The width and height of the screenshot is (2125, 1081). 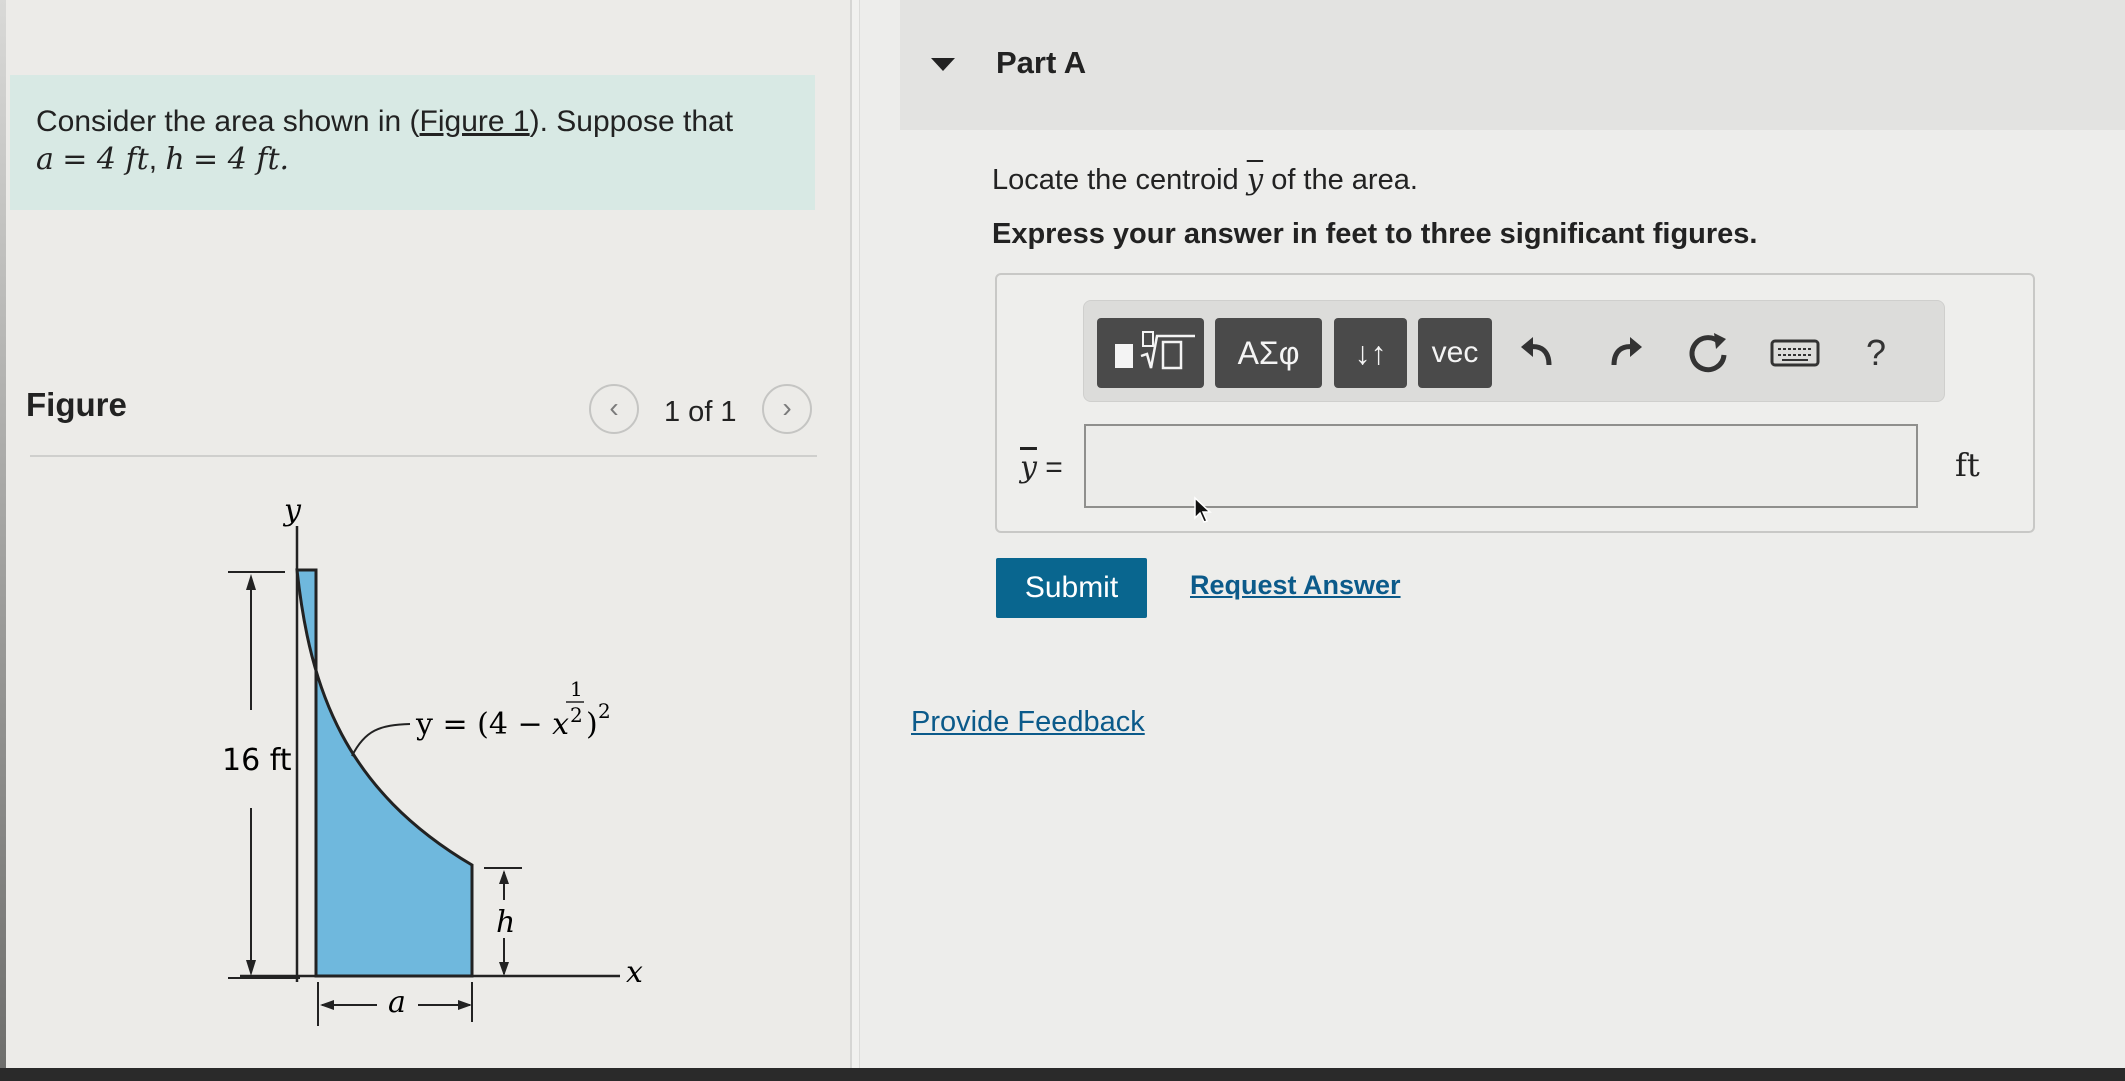 I want to click on undo-button, so click(x=1539, y=353).